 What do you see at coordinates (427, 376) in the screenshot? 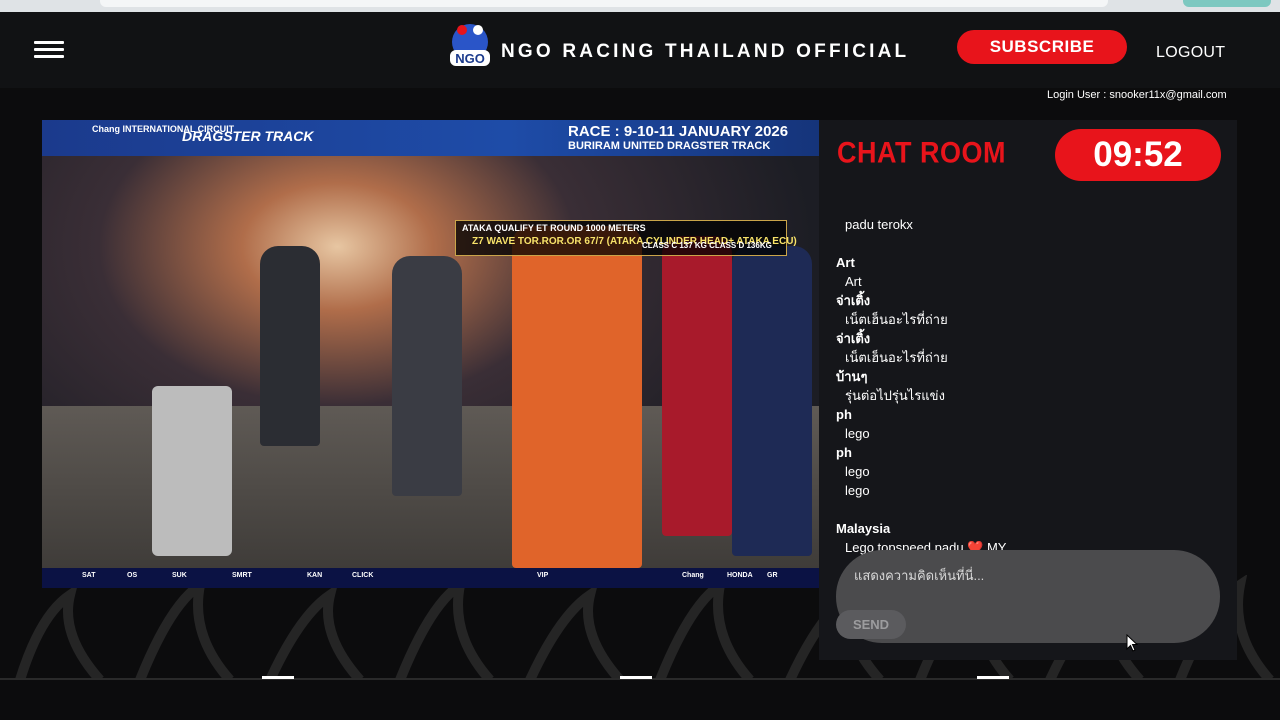
I see `video-rider` at bounding box center [427, 376].